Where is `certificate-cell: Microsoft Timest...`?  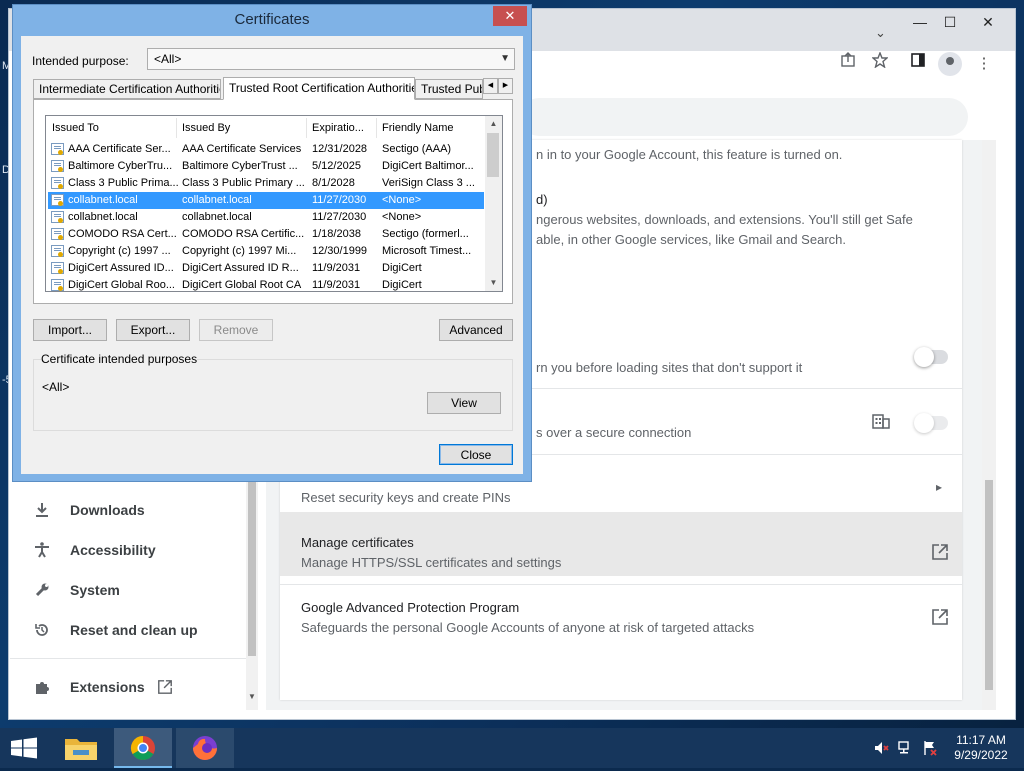 certificate-cell: Microsoft Timest... is located at coordinates (427, 251).